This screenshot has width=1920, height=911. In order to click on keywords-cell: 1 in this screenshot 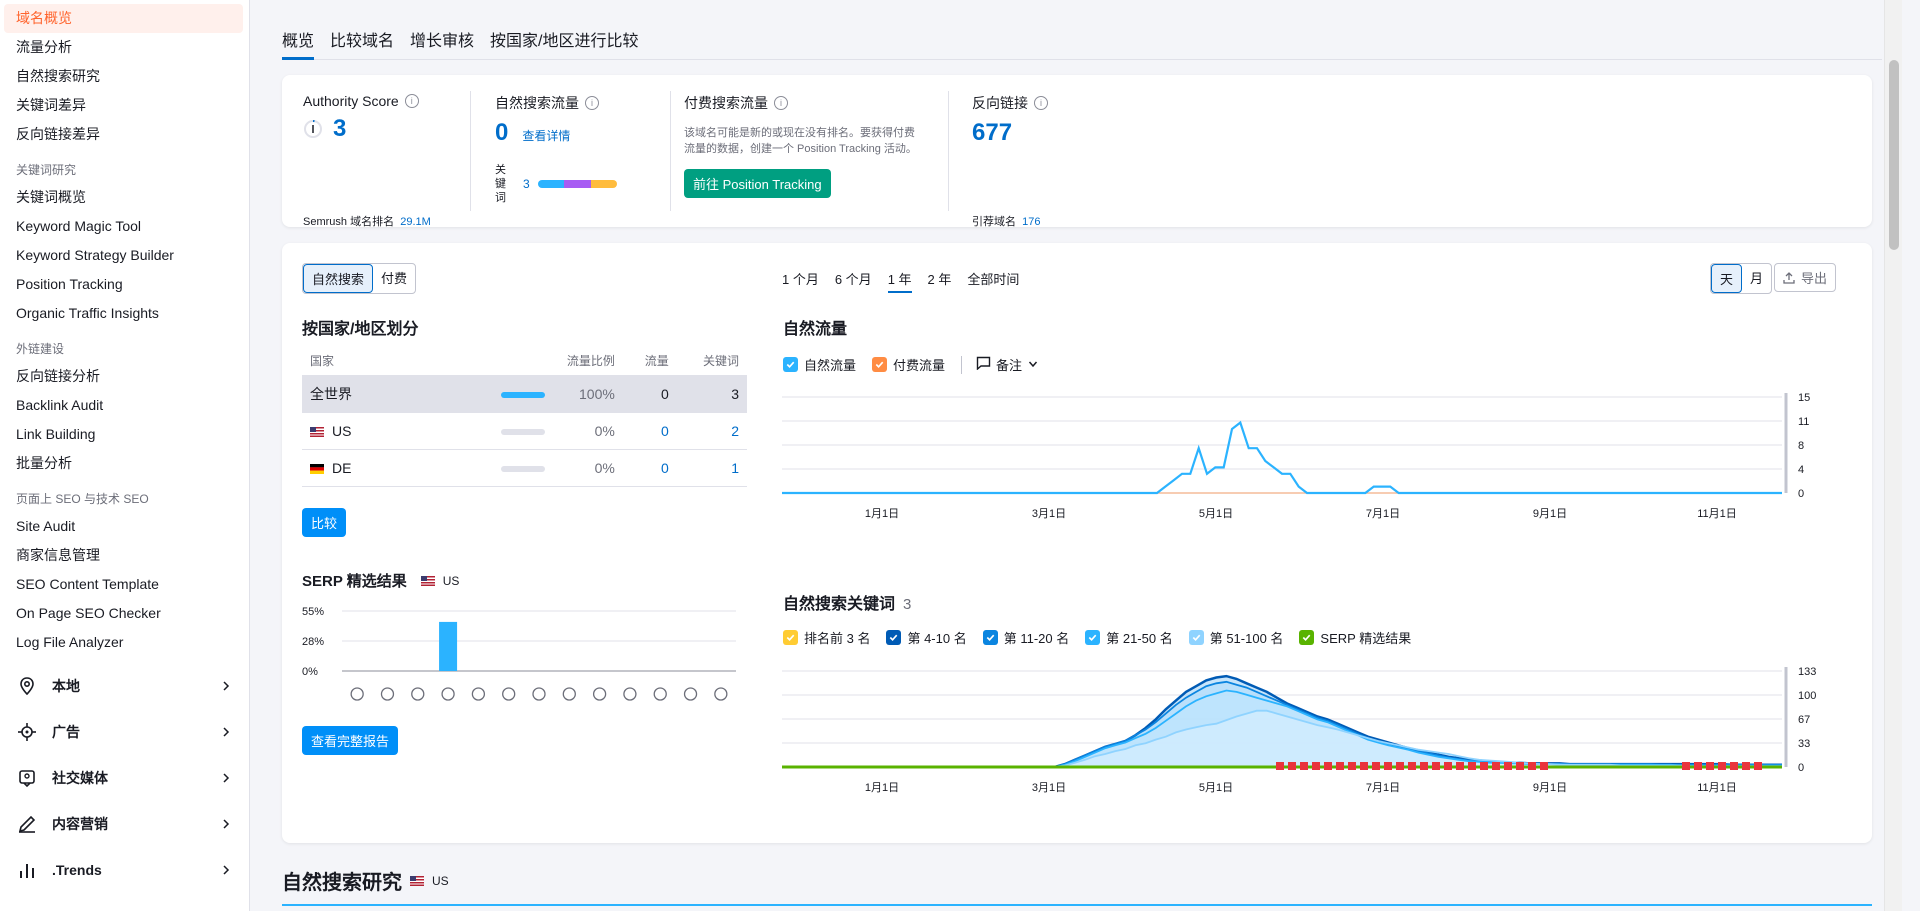, I will do `click(711, 468)`.